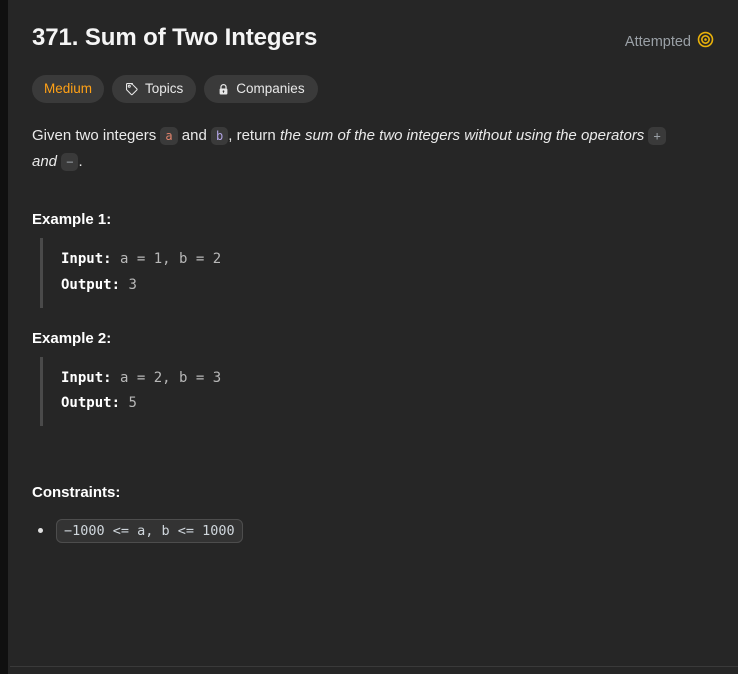  I want to click on tag-icon, so click(132, 89).